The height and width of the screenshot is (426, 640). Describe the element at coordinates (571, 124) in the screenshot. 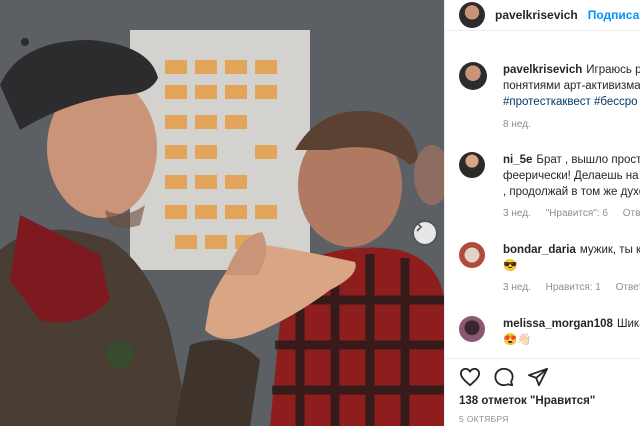

I see `caption-time: 8 нед.` at that location.